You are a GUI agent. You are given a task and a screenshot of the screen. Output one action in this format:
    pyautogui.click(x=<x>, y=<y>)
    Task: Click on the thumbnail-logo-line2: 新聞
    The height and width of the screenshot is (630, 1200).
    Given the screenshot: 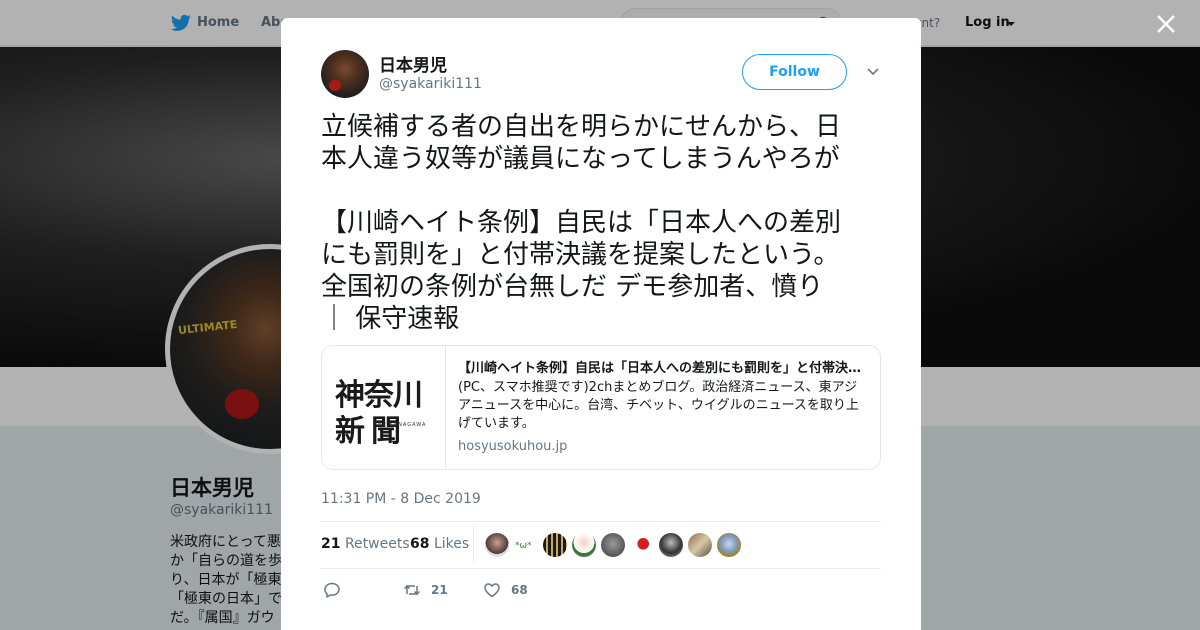 What is the action you would take?
    pyautogui.click(x=371, y=431)
    